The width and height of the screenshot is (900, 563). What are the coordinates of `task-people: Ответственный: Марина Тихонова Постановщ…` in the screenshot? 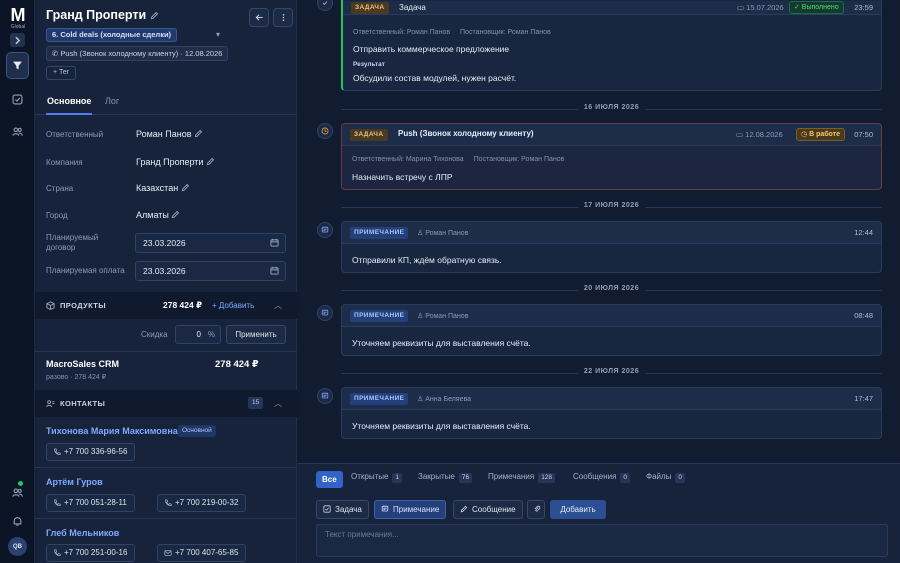 It's located at (458, 159).